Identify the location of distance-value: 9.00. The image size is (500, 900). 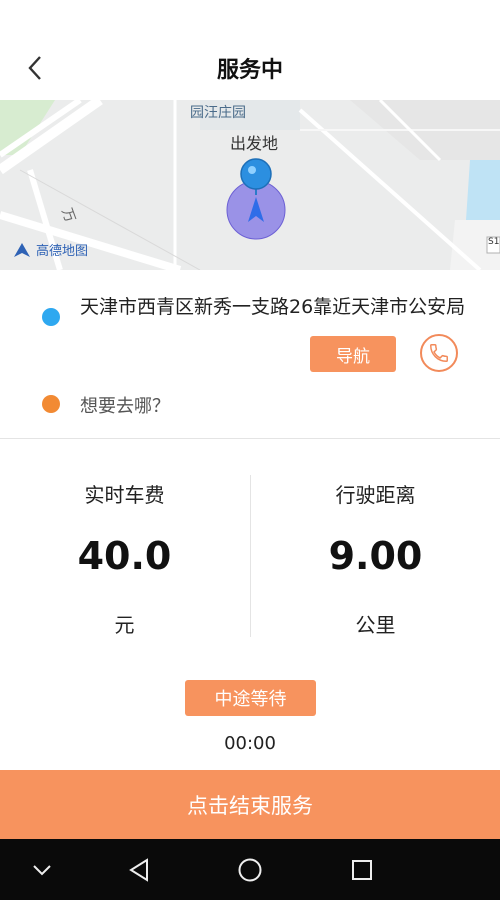
(375, 556).